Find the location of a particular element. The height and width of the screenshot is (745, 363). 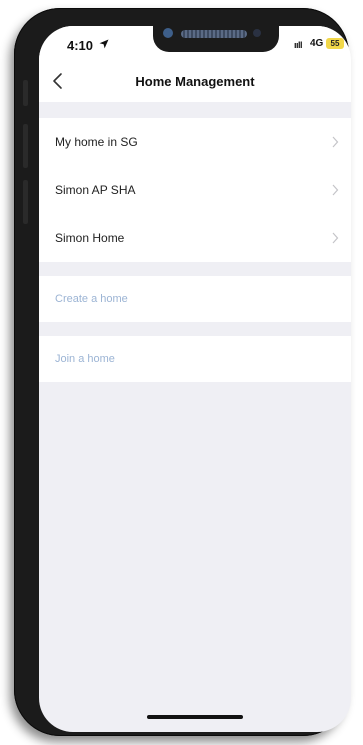

notch is located at coordinates (216, 39).